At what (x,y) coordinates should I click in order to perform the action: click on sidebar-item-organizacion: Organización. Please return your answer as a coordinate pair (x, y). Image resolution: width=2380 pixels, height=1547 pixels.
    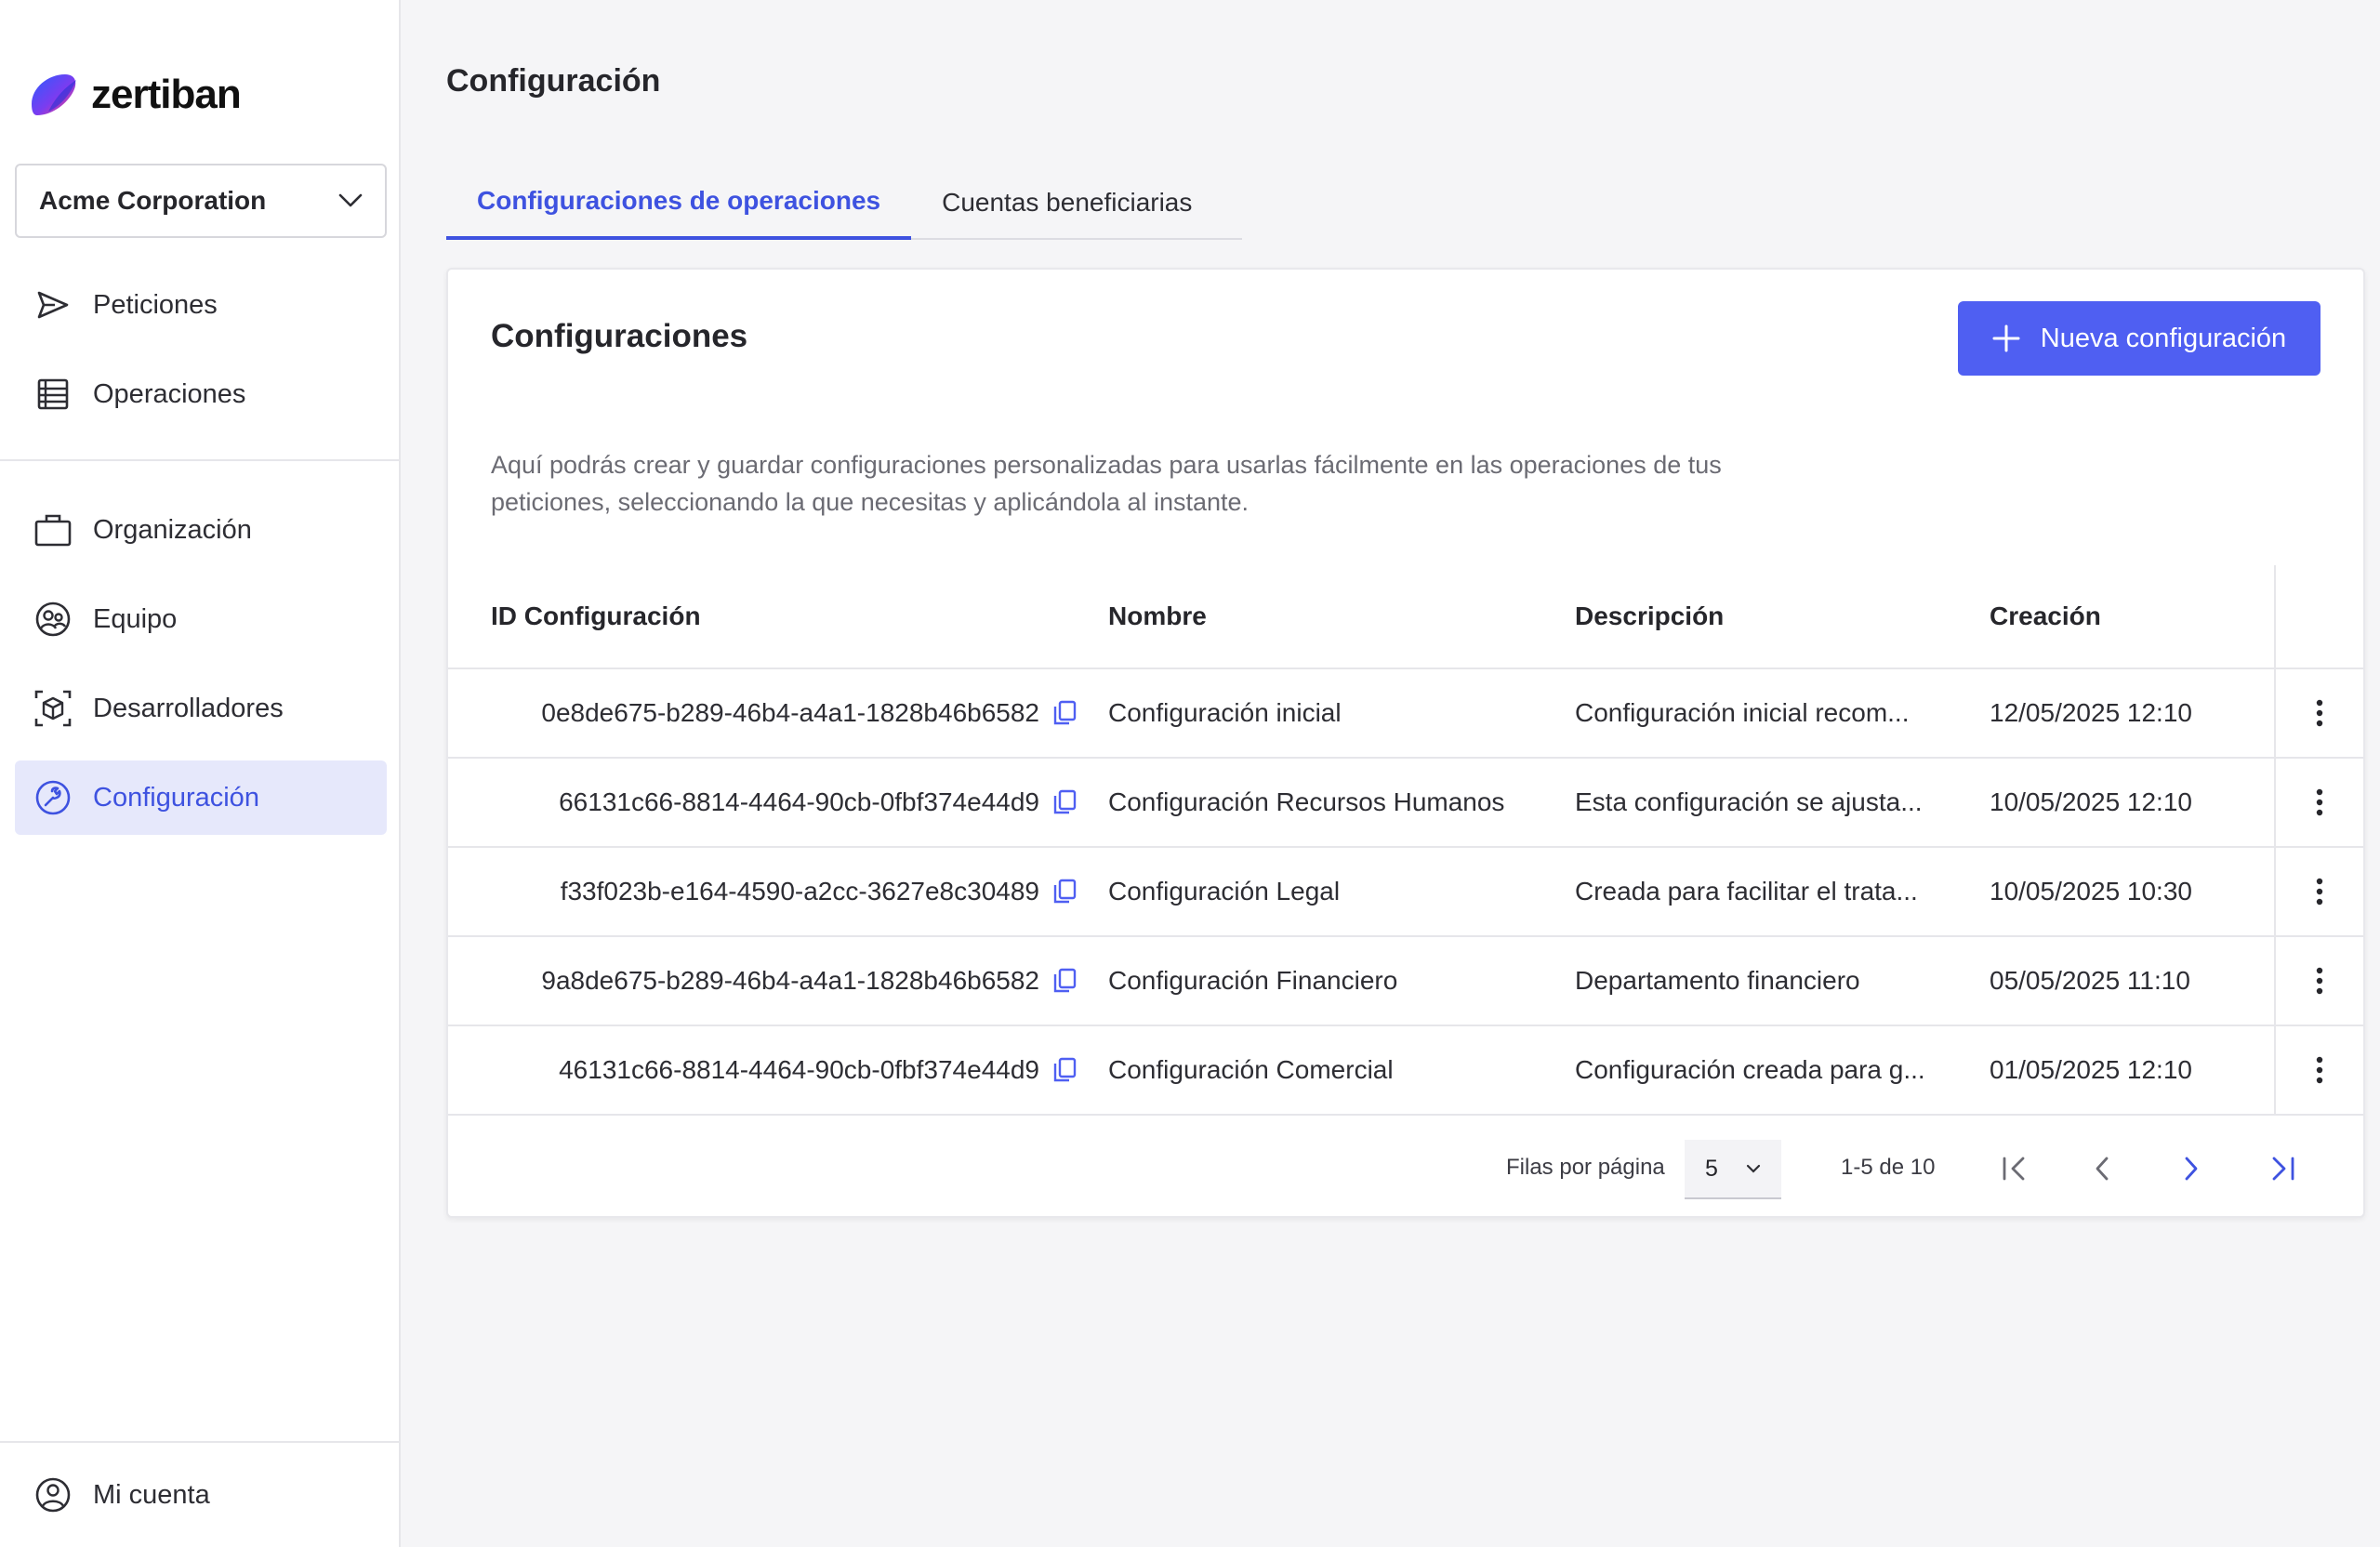
    Looking at the image, I should click on (201, 530).